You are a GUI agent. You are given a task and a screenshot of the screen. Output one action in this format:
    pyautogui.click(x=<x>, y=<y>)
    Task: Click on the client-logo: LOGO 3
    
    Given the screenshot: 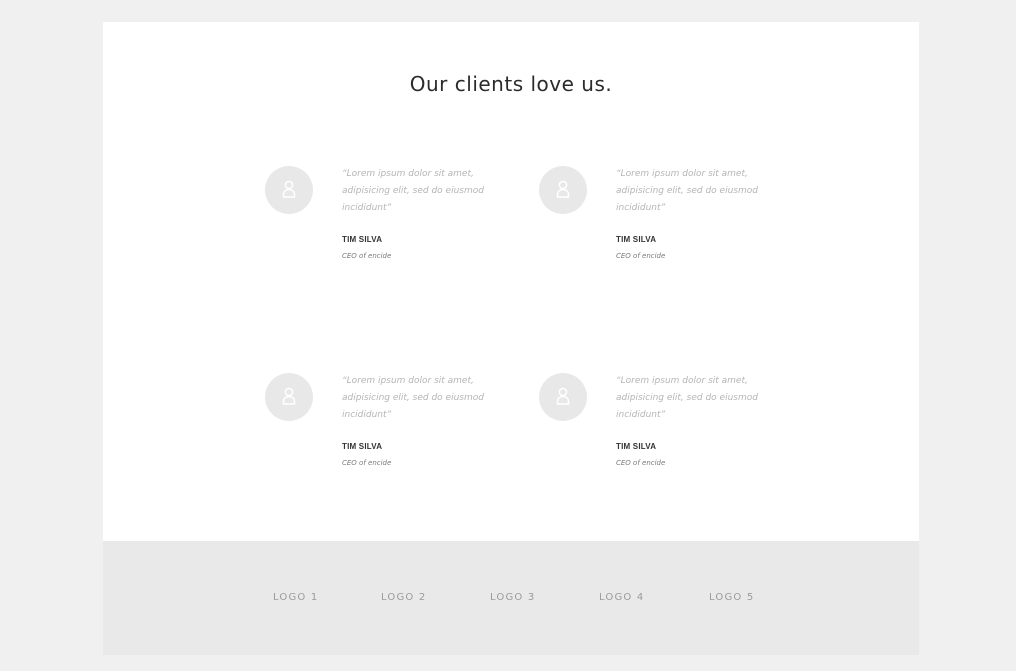 What is the action you would take?
    pyautogui.click(x=513, y=597)
    